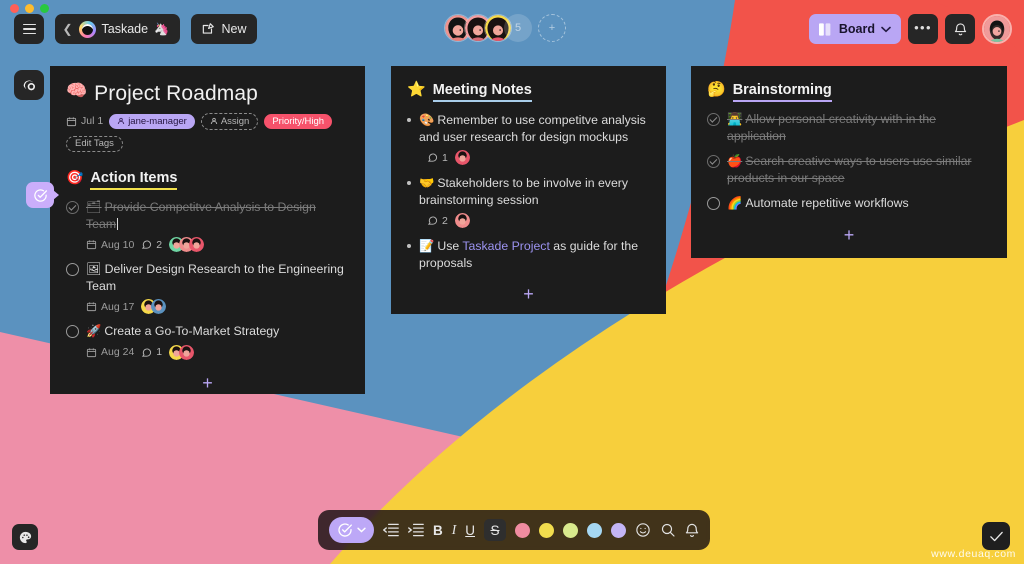  I want to click on mini-avatar-icon, so click(462, 157).